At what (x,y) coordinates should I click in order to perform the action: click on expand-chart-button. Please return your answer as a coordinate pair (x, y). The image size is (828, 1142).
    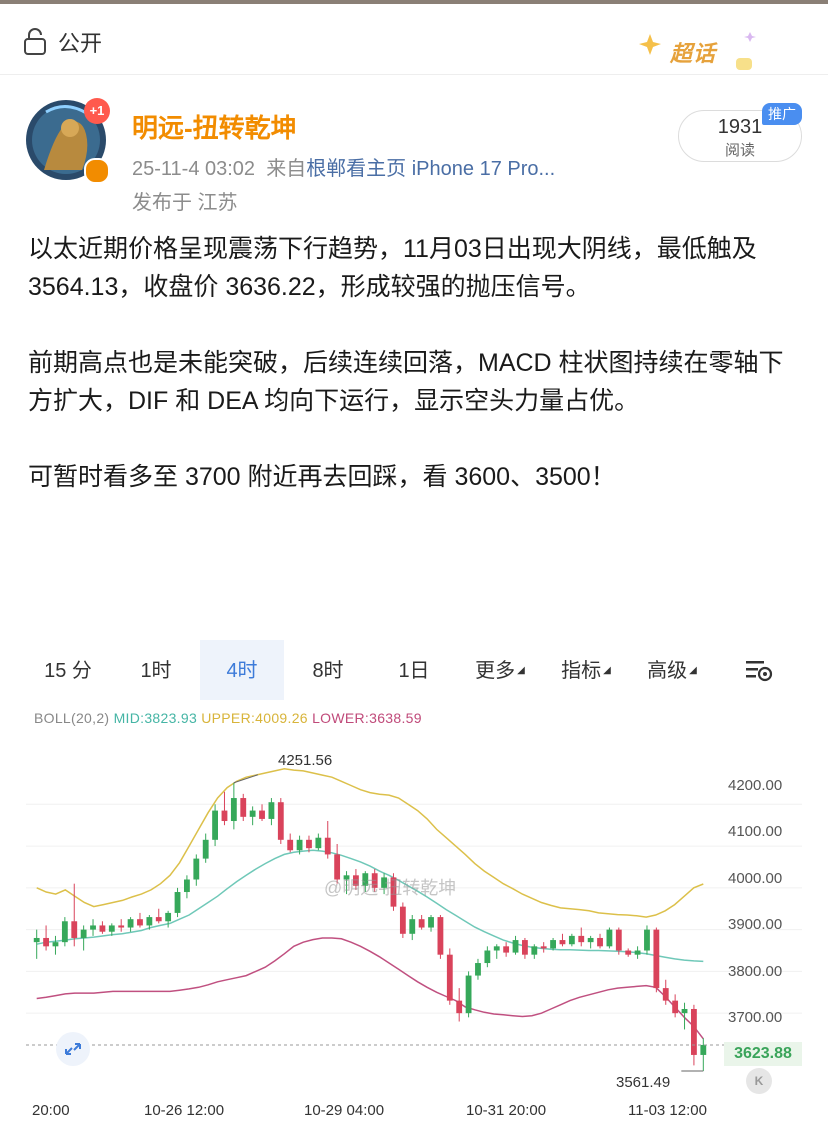
    Looking at the image, I should click on (73, 1049).